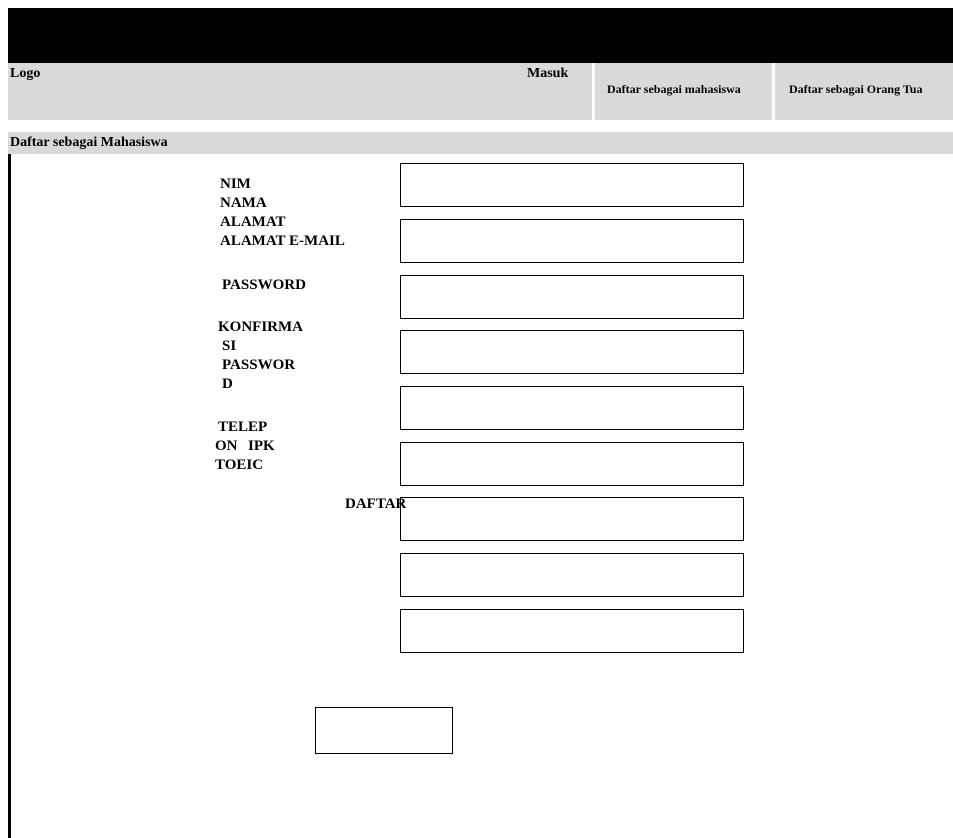  What do you see at coordinates (9, 496) in the screenshot?
I see `content-left-border` at bounding box center [9, 496].